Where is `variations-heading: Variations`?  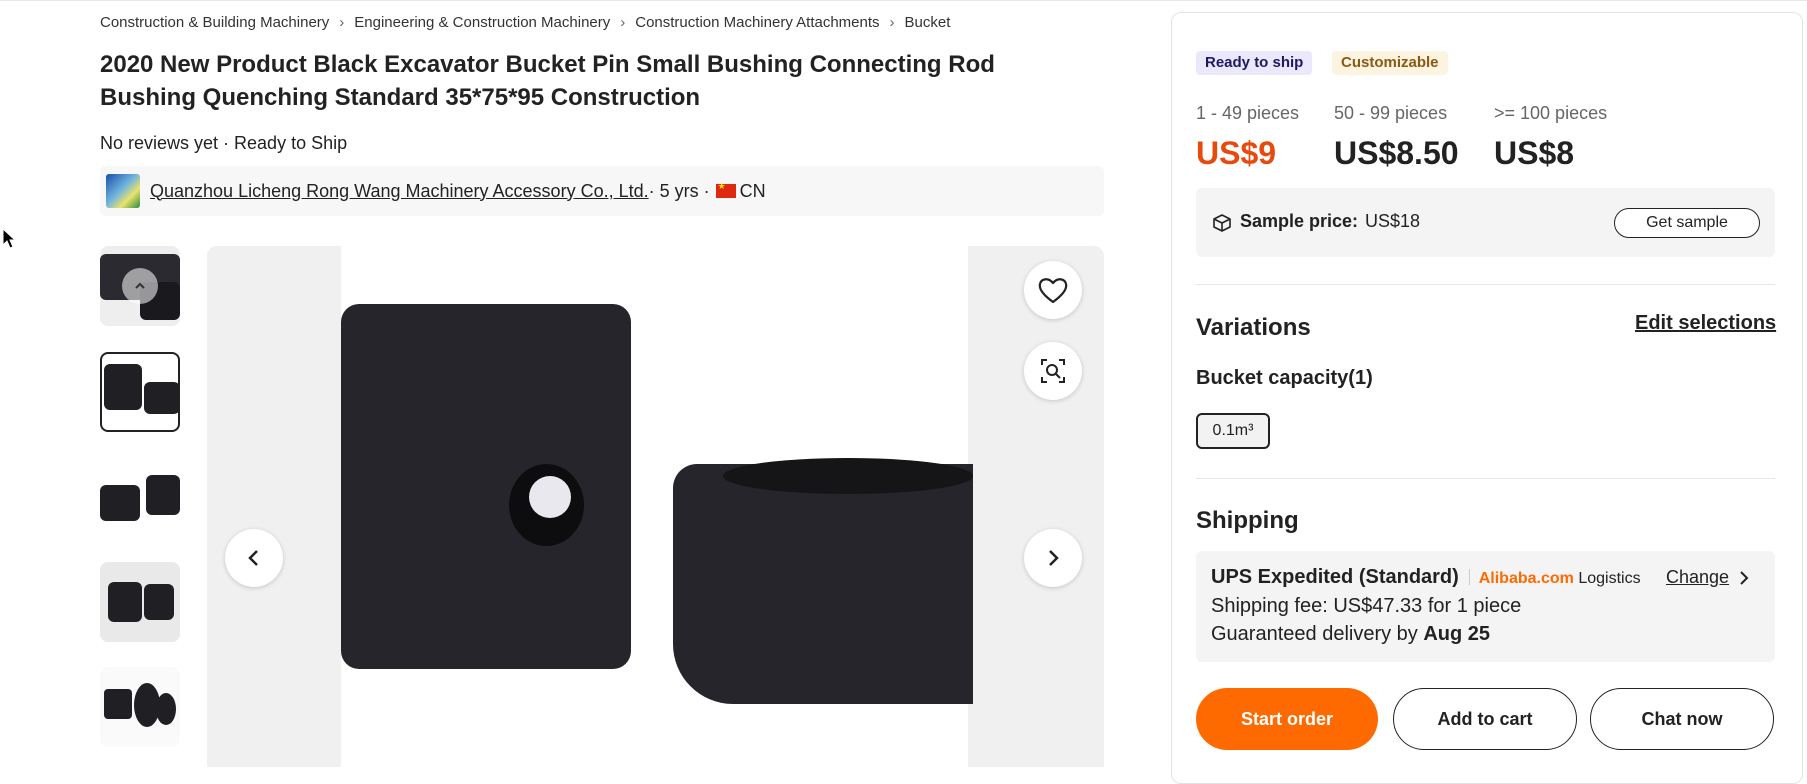
variations-heading: Variations is located at coordinates (1253, 327).